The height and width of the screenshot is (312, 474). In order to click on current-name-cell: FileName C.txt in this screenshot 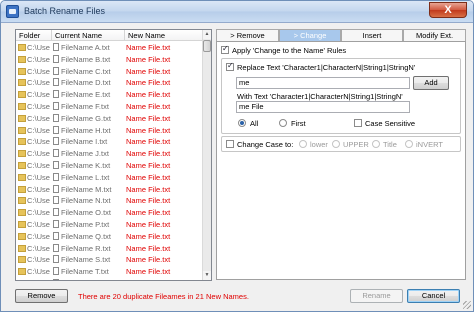, I will do `click(88, 72)`.